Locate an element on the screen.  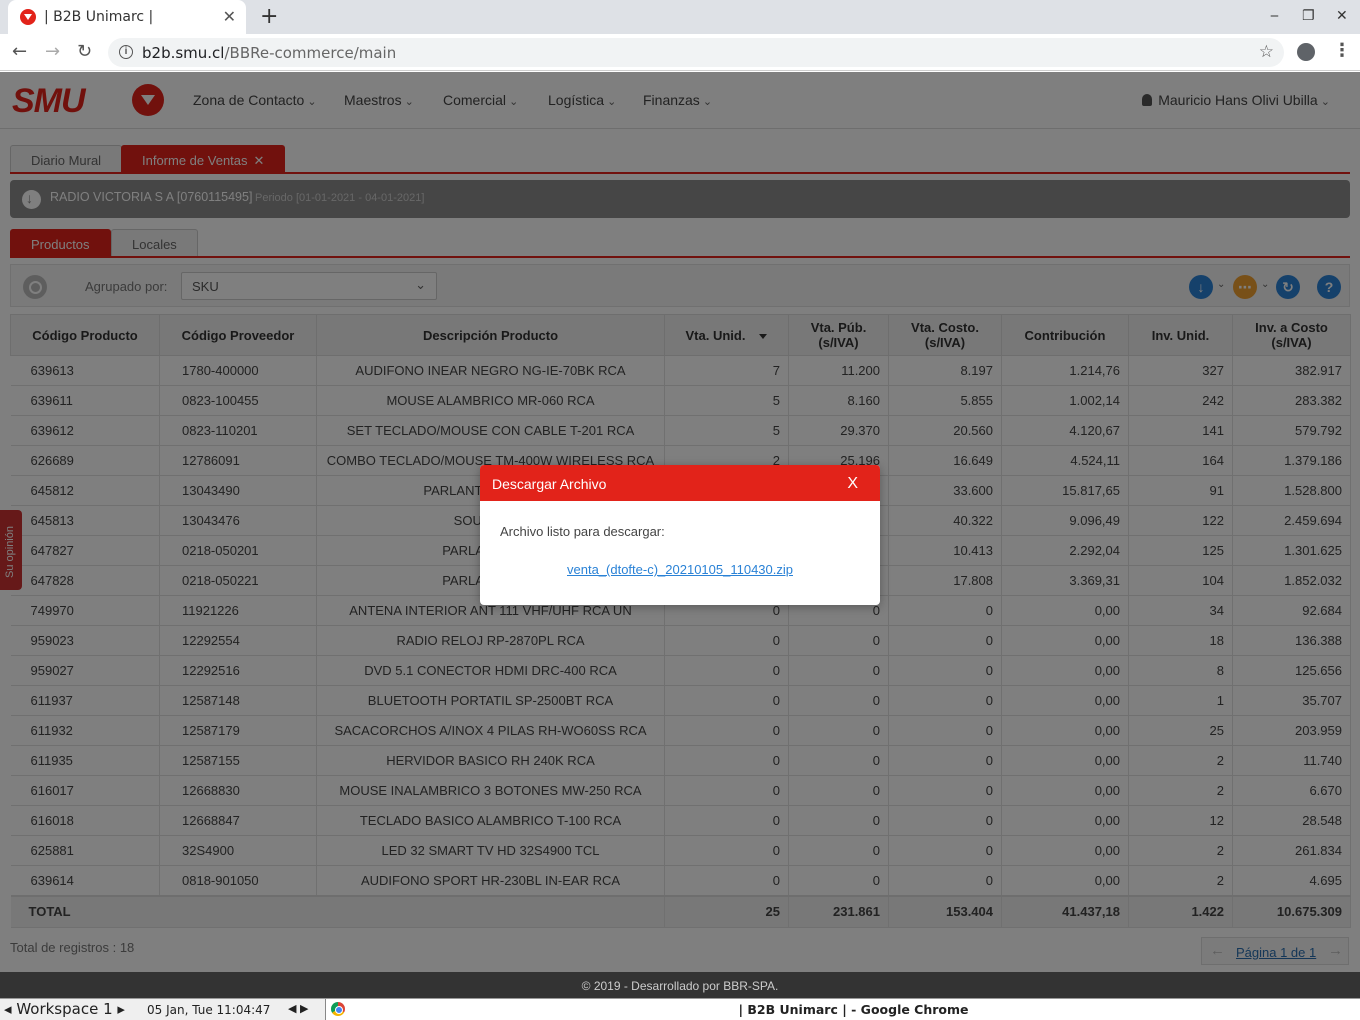
modal-header: Descargar Archivo X is located at coordinates (680, 483).